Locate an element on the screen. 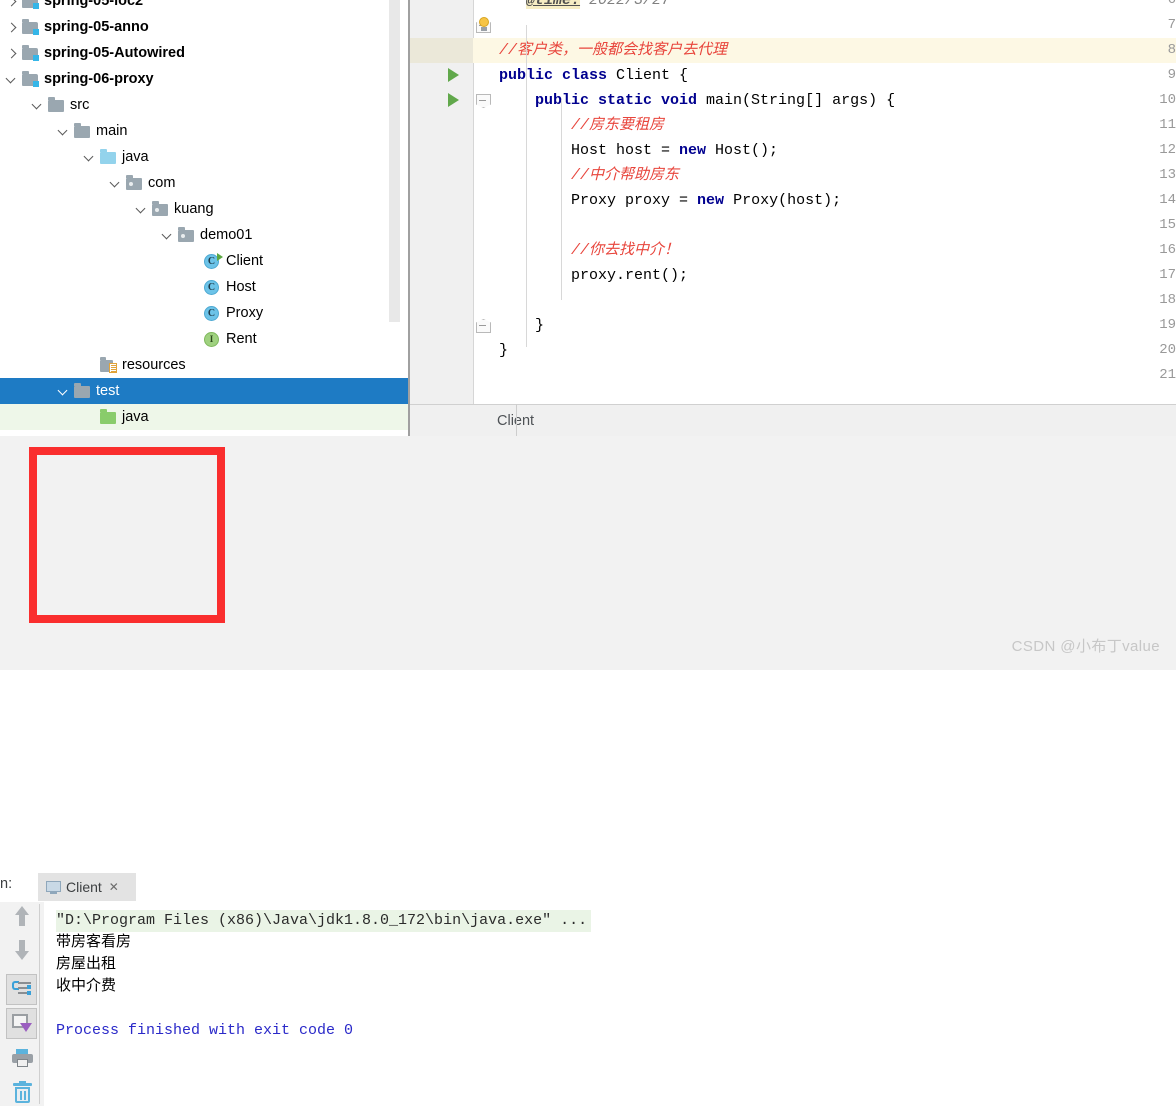 This screenshot has height=1110, width=1176. tree-item-host: C Host is located at coordinates (205, 287).